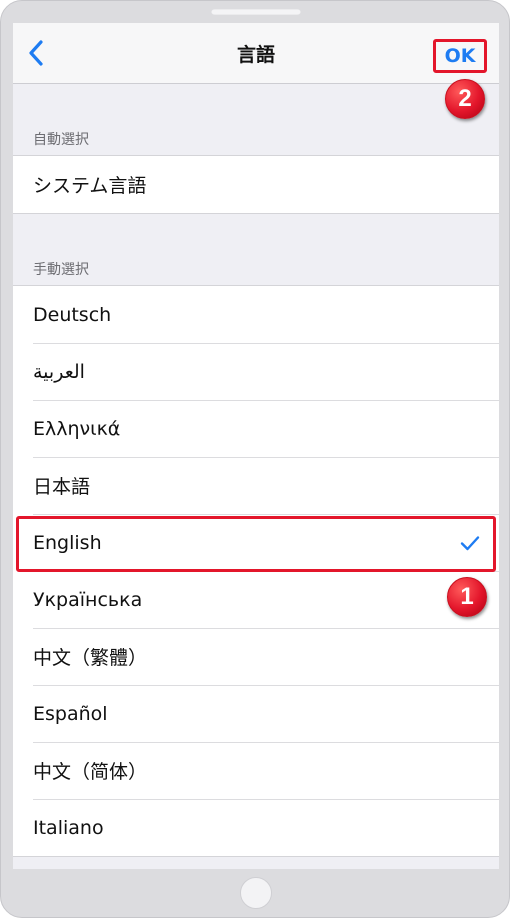 This screenshot has width=510, height=918. I want to click on list-item-label: 日本語, so click(62, 487).